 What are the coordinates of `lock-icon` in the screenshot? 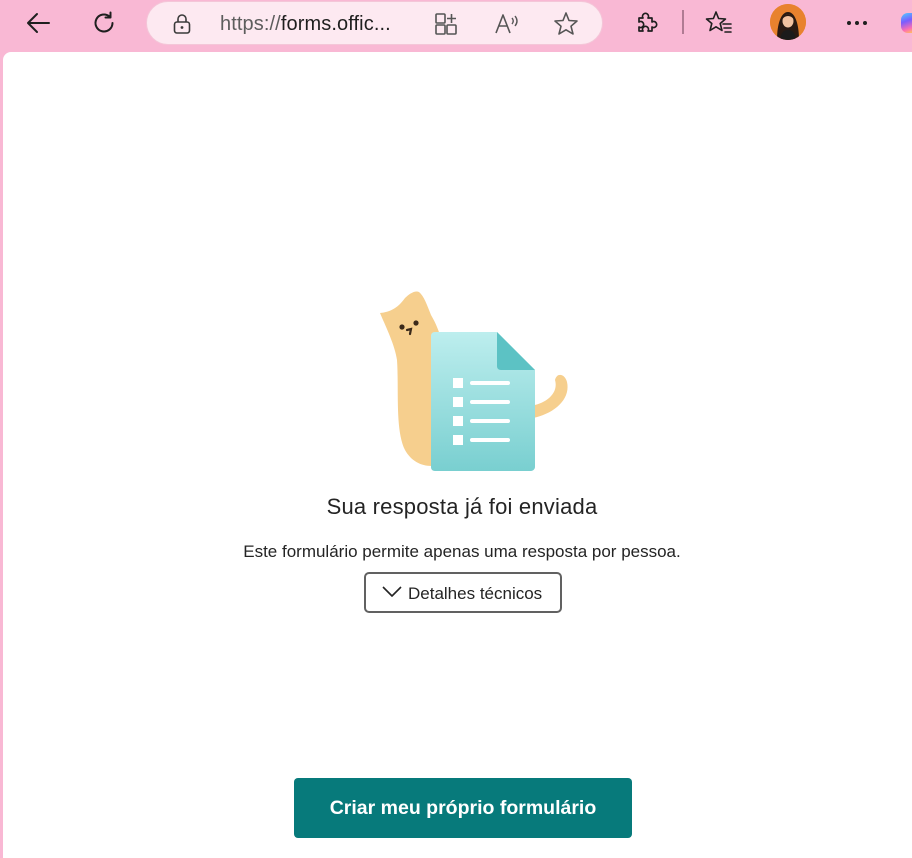 It's located at (182, 24).